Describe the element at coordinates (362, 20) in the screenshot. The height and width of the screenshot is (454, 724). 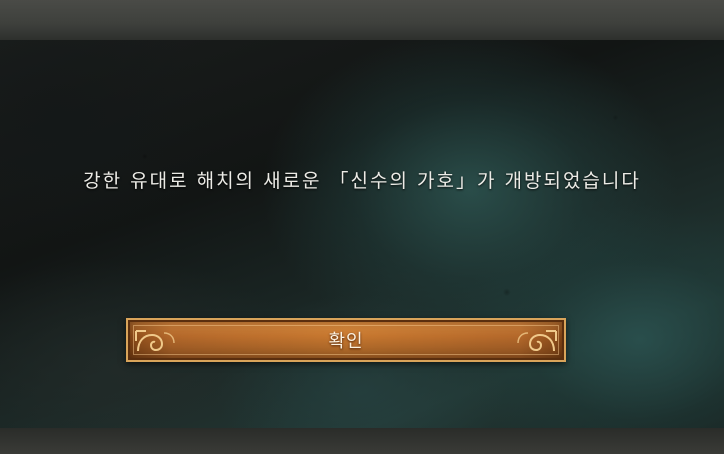
I see `dimmed-background-top` at that location.